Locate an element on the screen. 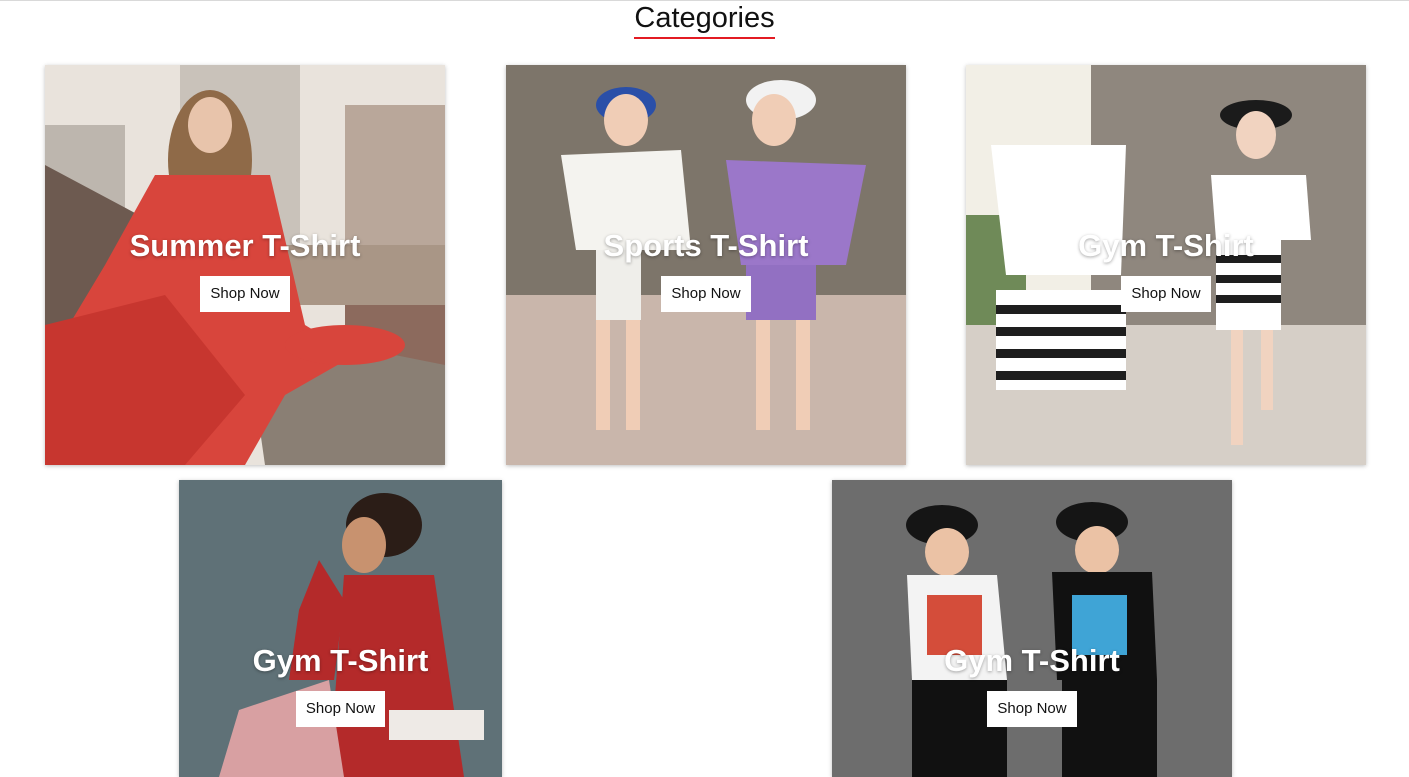 The width and height of the screenshot is (1409, 777). woman-in-red-athletic-jacket-photo is located at coordinates (340, 628).